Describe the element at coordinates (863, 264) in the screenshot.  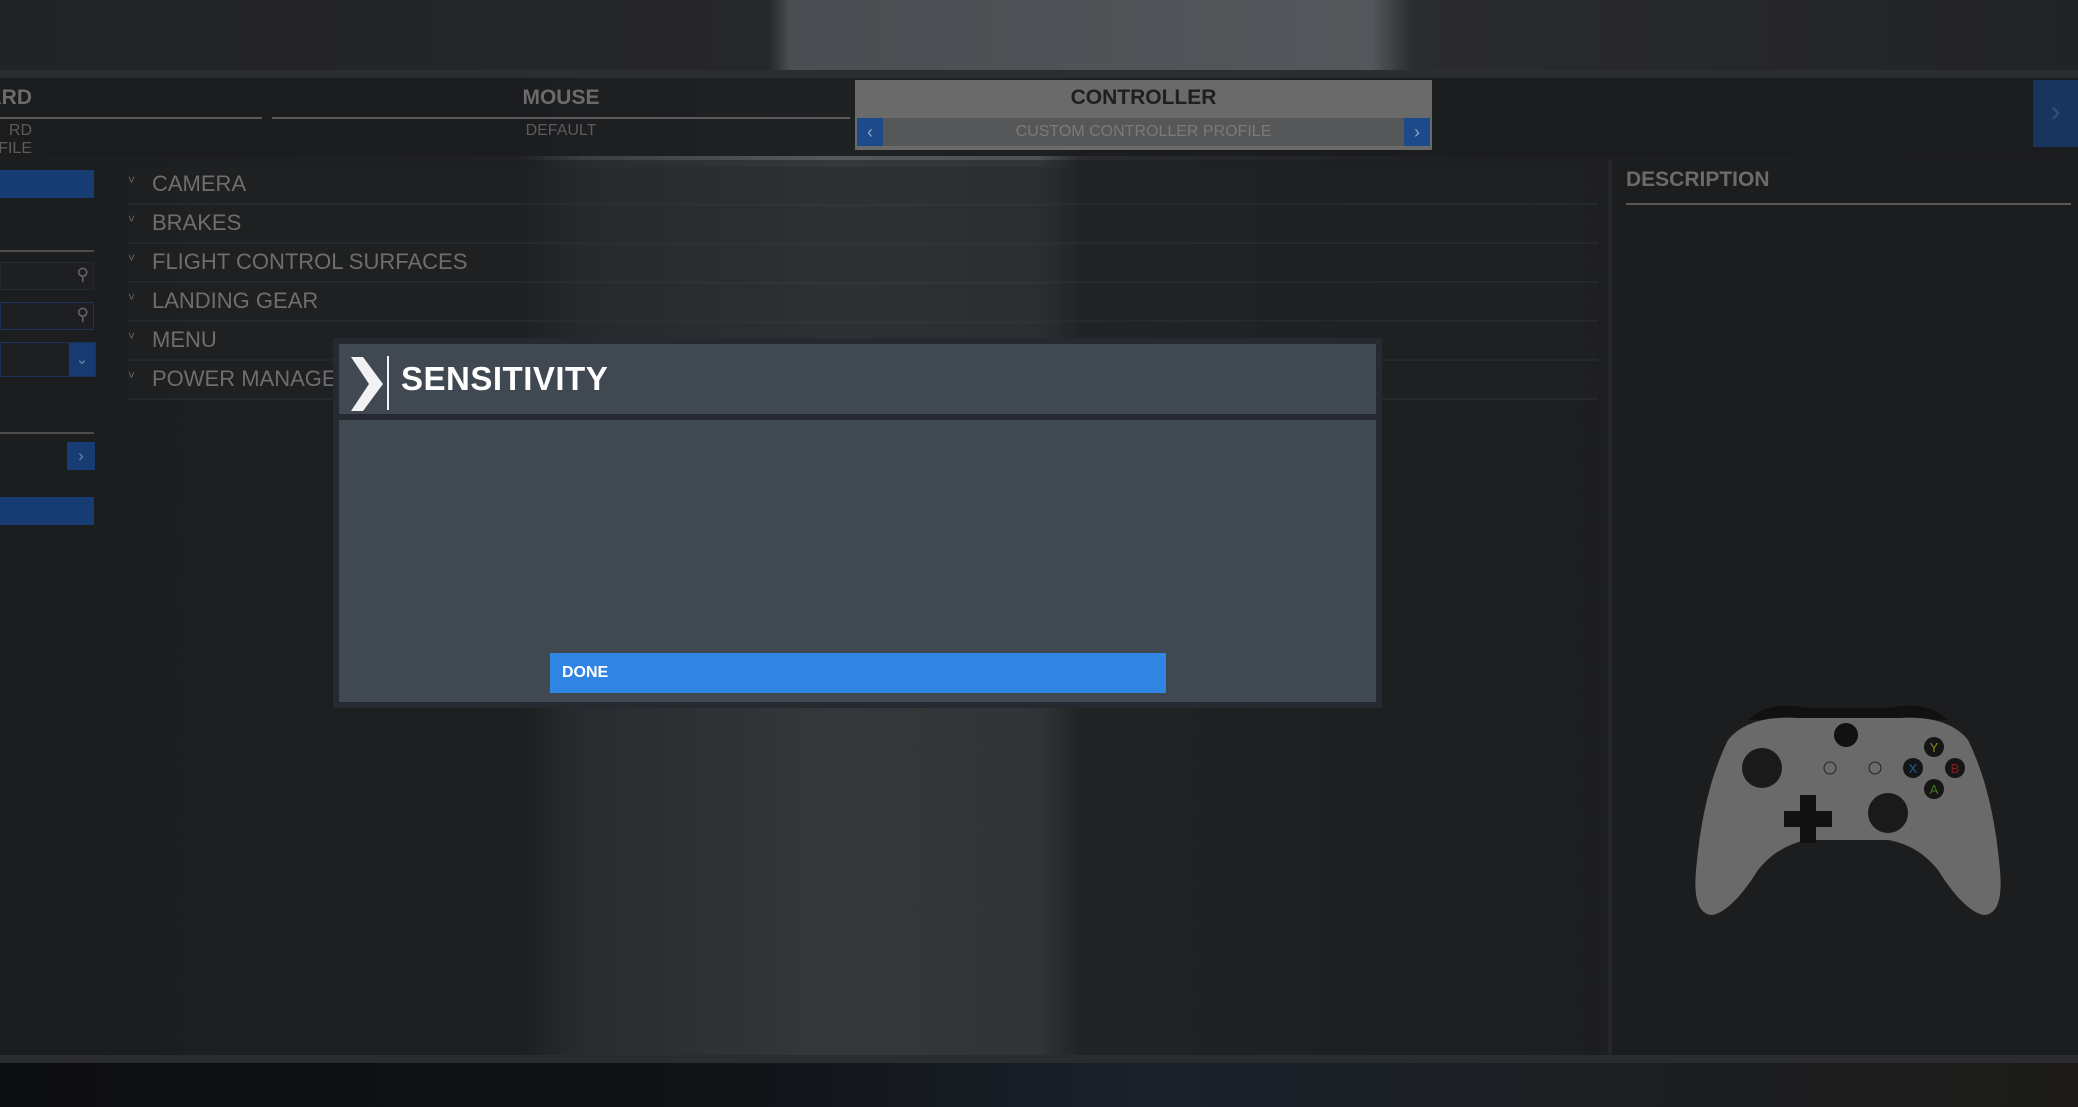
I see `category-flight-control-surfaces: ˅ FLIGHT CONTROL SURFACES` at that location.